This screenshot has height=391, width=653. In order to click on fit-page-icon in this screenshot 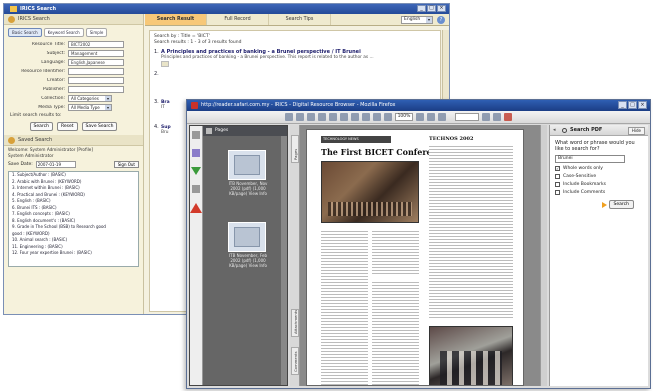, I will do `click(366, 117)`.